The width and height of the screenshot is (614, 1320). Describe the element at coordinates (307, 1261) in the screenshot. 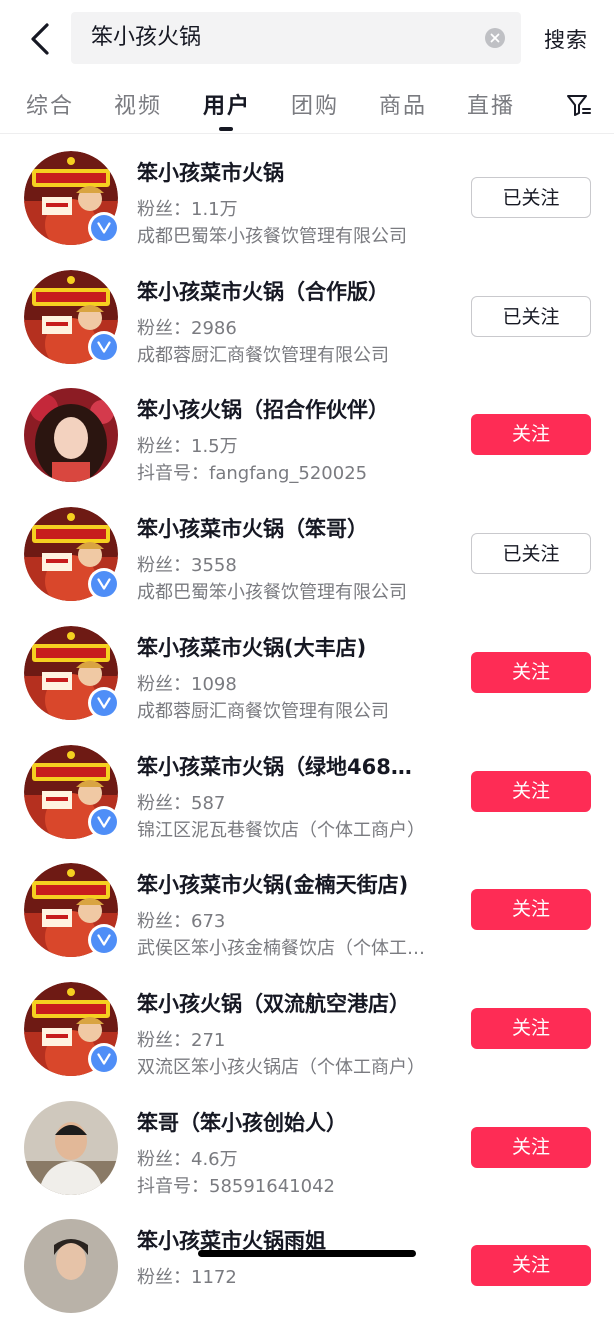

I see `user-result-row: 笨小孩菜市火锅雨姐 粉丝：1172 关注` at that location.